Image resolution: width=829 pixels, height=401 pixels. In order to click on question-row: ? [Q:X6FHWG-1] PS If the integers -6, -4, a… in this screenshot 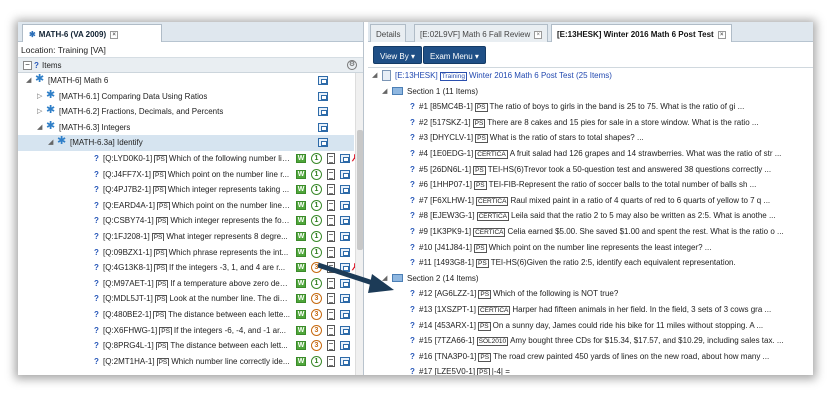, I will do `click(186, 331)`.